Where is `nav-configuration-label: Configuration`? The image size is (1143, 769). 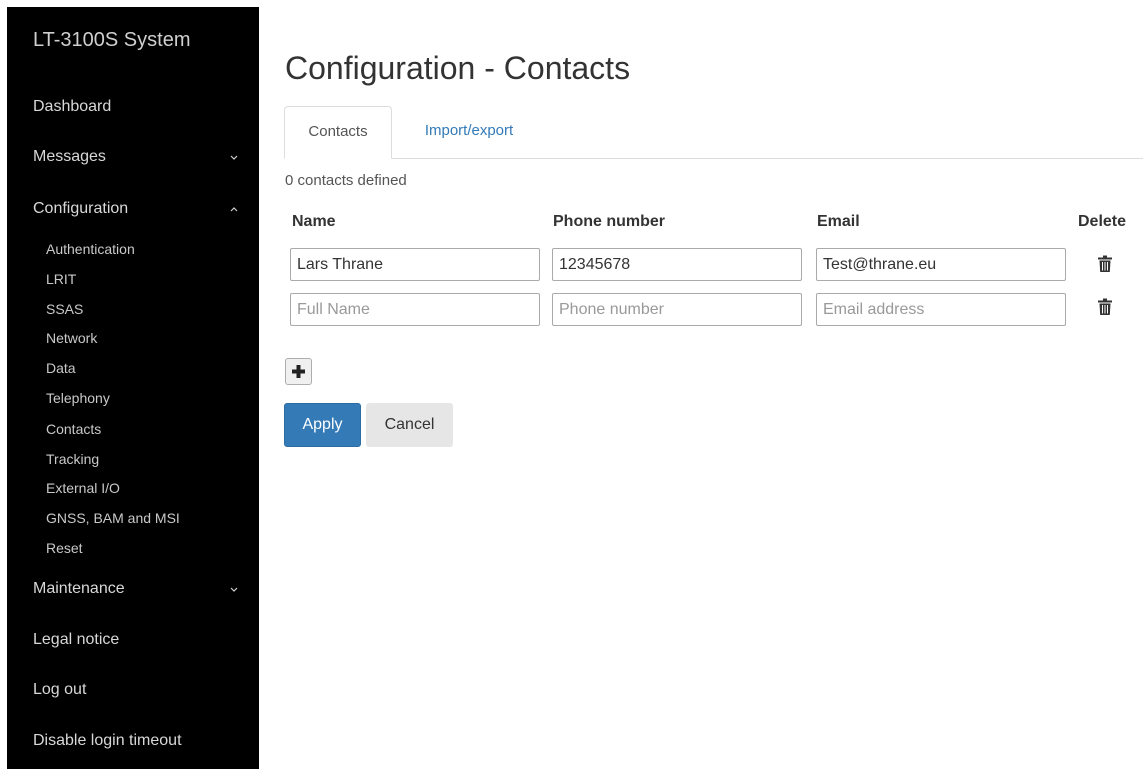
nav-configuration-label: Configuration is located at coordinates (81, 208).